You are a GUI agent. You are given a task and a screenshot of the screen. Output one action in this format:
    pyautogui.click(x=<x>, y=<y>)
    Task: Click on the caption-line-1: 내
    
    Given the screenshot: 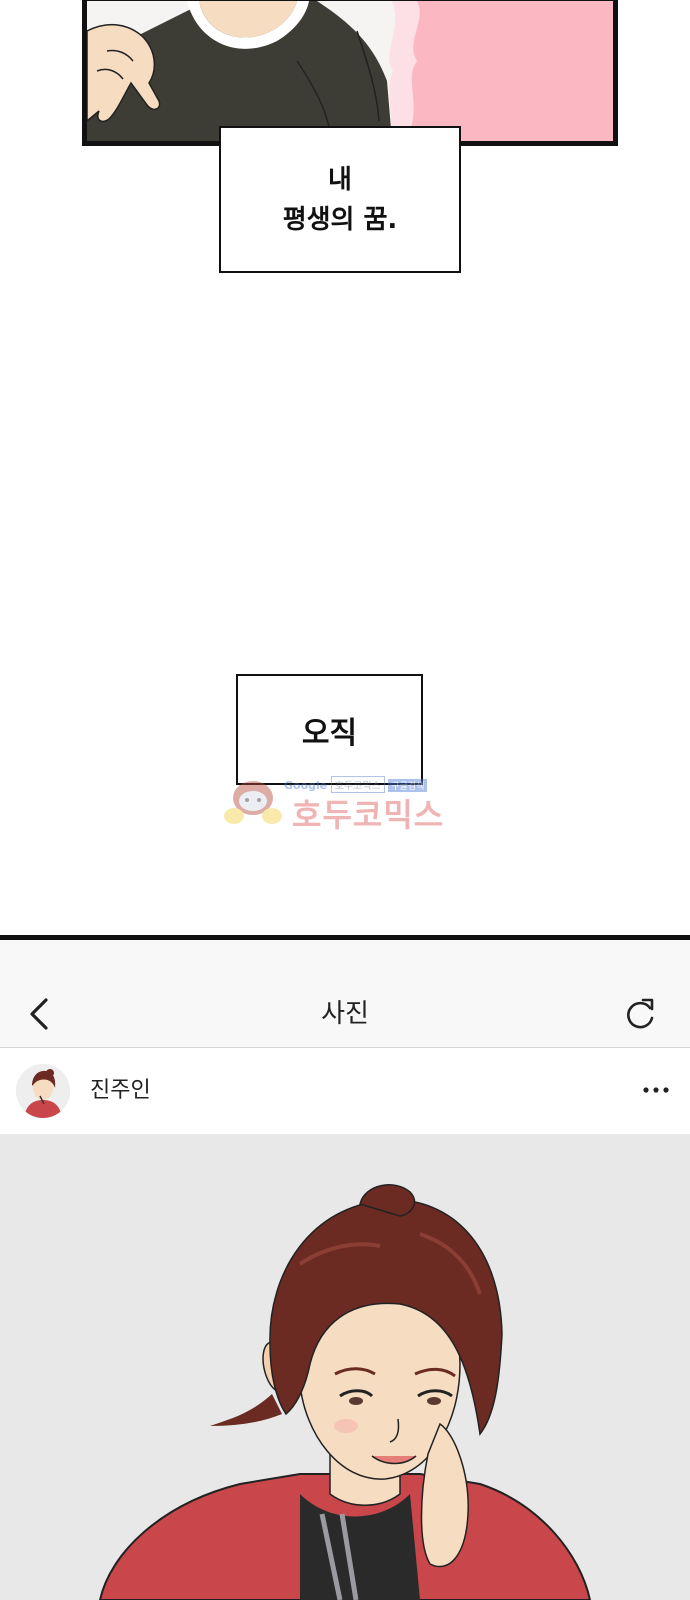 What is the action you would take?
    pyautogui.click(x=340, y=179)
    